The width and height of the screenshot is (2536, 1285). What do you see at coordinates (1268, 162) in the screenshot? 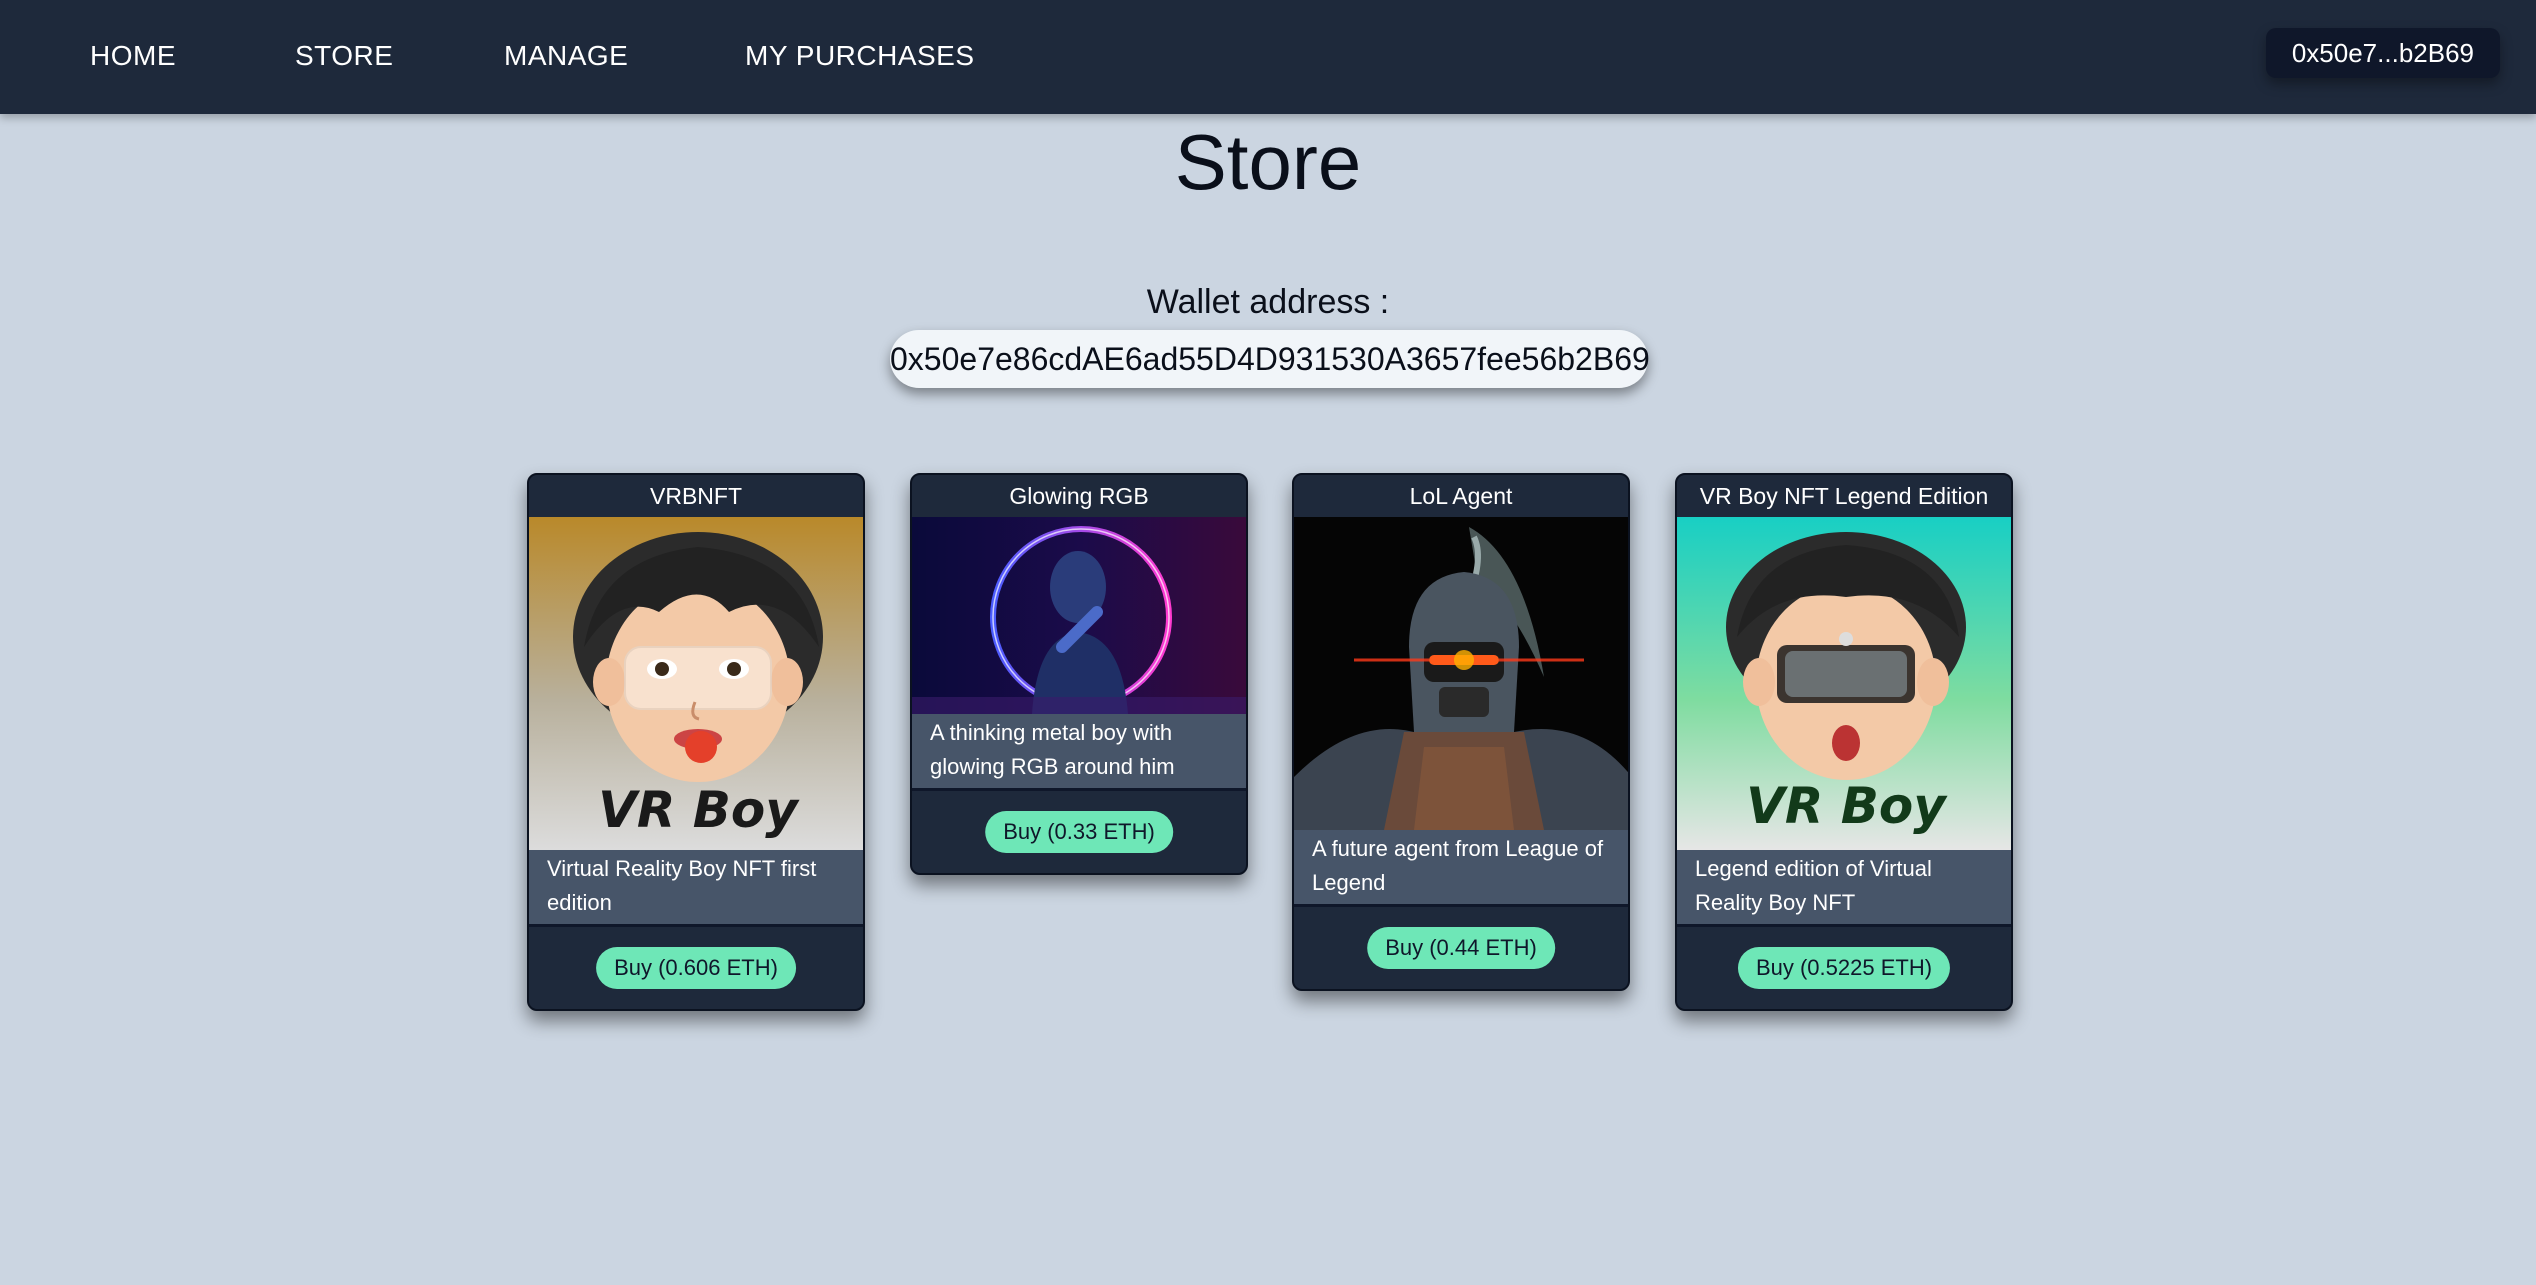
I see `page-title: Store` at bounding box center [1268, 162].